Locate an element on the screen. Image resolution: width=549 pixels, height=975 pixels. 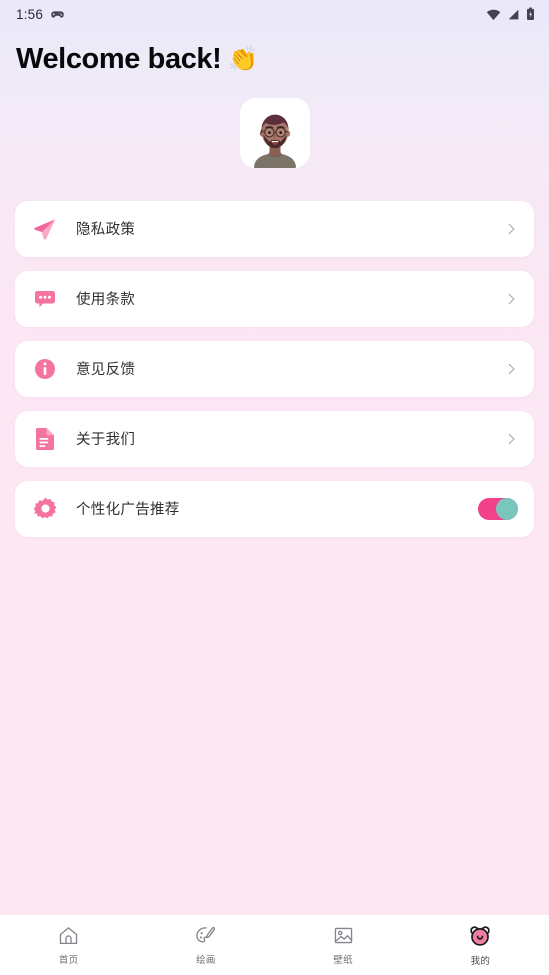
list-item-label: 关于我们 is located at coordinates (106, 440).